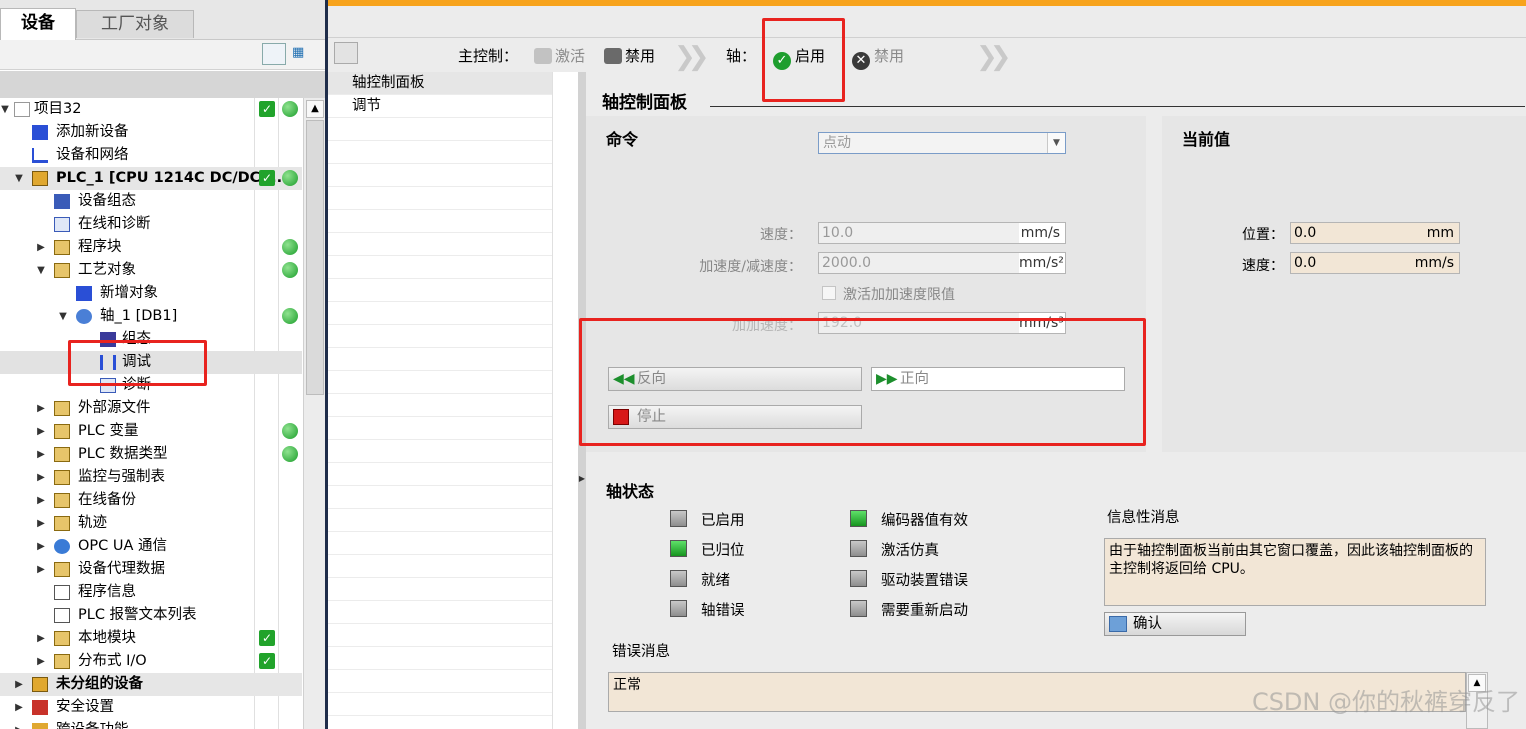  What do you see at coordinates (151, 638) in the screenshot?
I see `tree-item-local-modules: ▶ 本地模块 ✓` at bounding box center [151, 638].